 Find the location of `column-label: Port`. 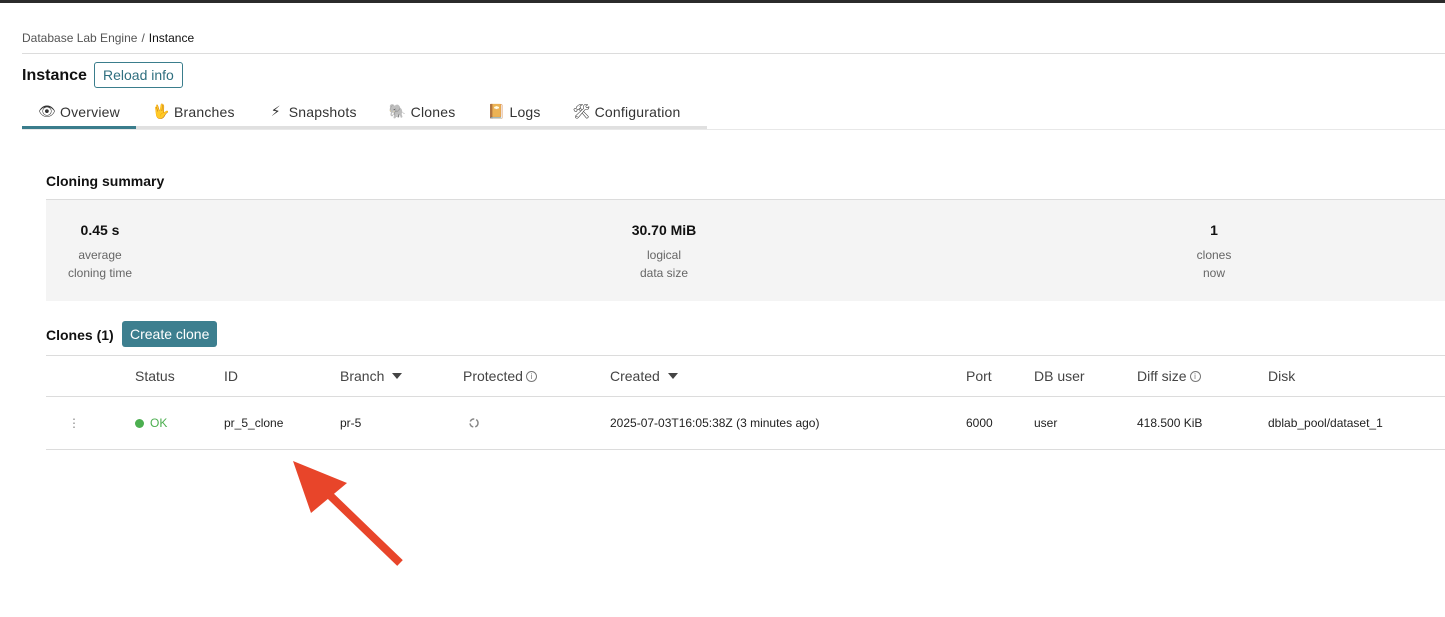

column-label: Port is located at coordinates (979, 376).